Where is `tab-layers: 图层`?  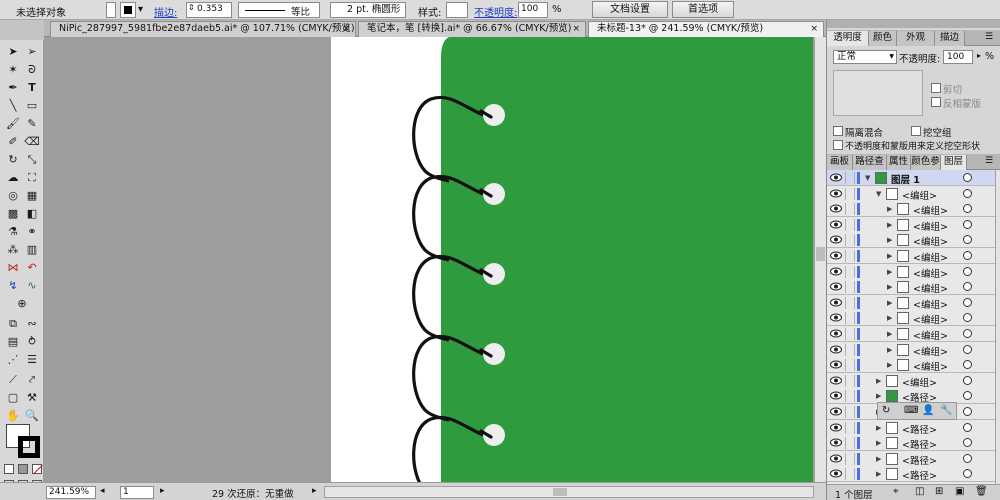 tab-layers: 图层 is located at coordinates (954, 162).